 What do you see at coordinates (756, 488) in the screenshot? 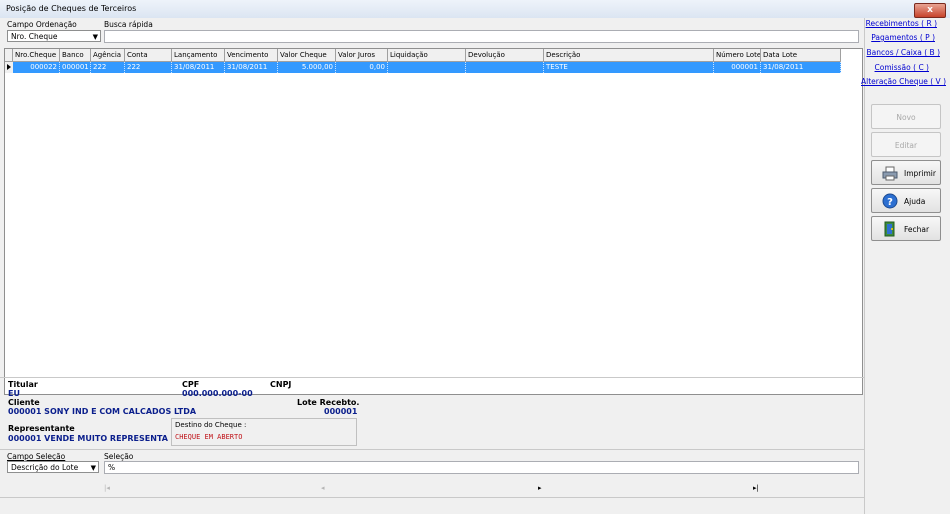
I see `nav-last-button: ▸|` at bounding box center [756, 488].